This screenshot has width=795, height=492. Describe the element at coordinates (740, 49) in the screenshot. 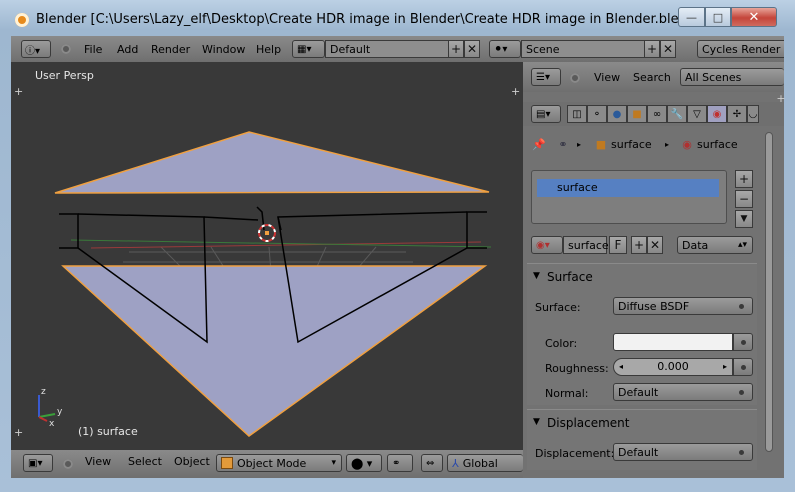

I see `render-engine-select: Cycles Render` at that location.